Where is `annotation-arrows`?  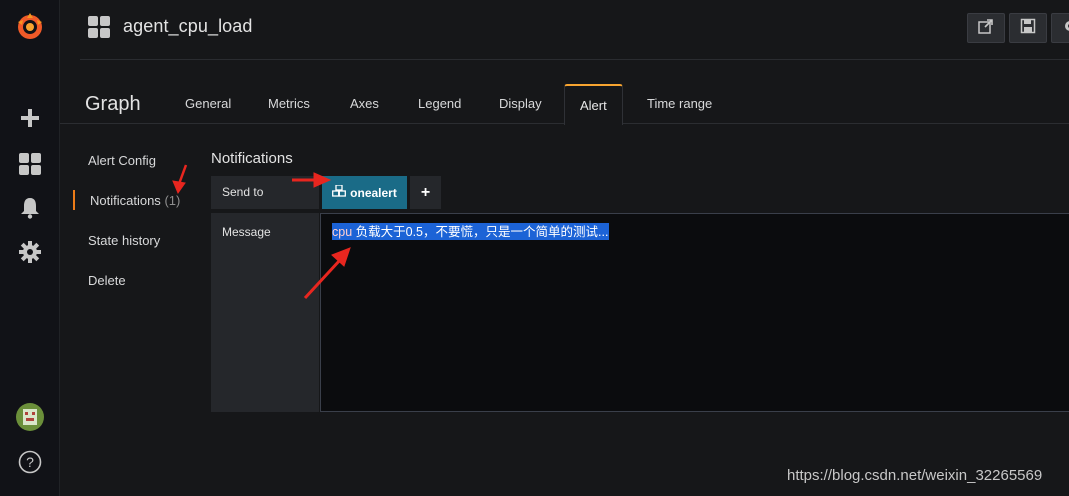 annotation-arrows is located at coordinates (261, 232).